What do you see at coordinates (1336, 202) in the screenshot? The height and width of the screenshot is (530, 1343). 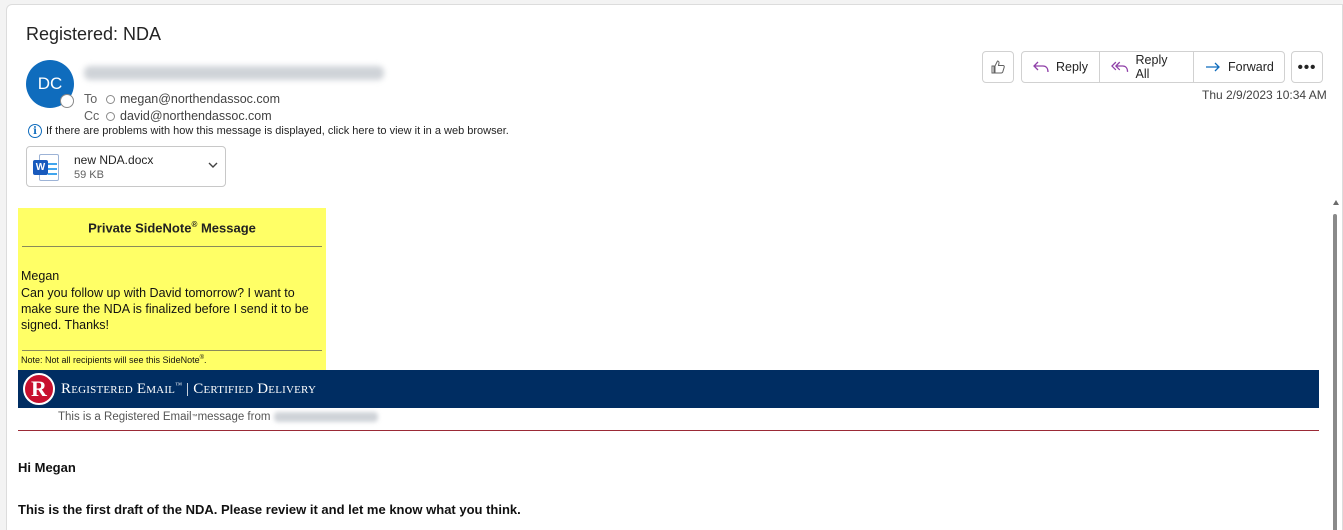 I see `scroll-up-icon` at bounding box center [1336, 202].